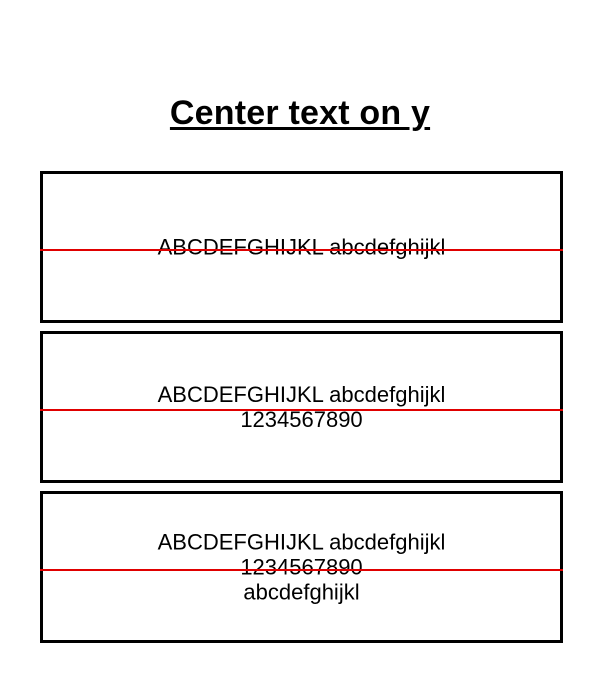 The height and width of the screenshot is (700, 600). I want to click on text-line: 1234567890, so click(301, 567).